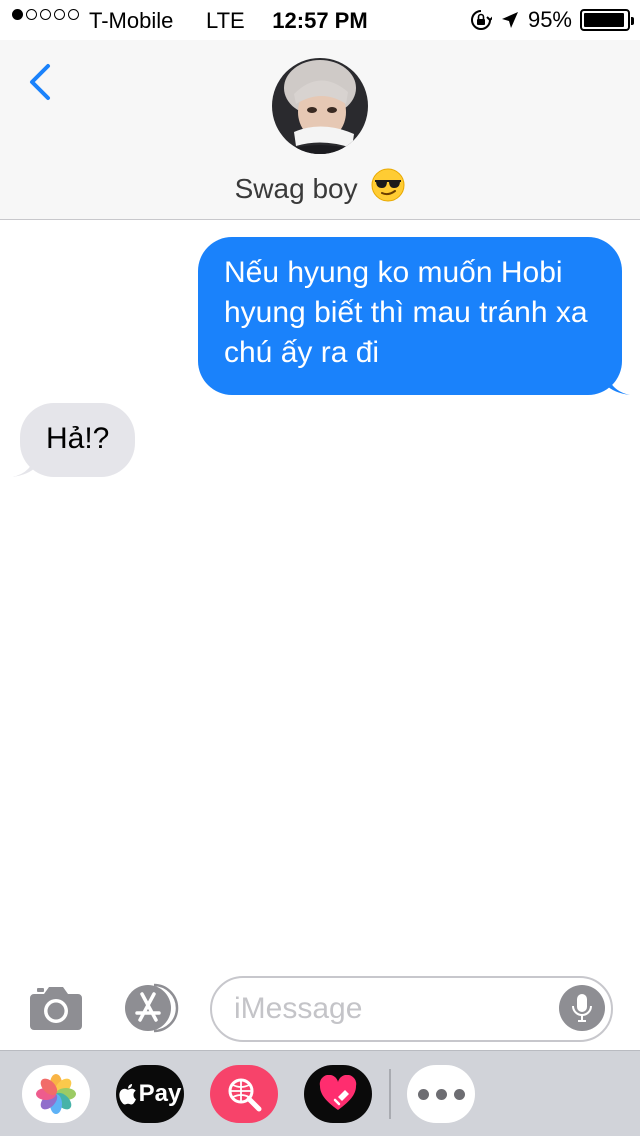 The height and width of the screenshot is (1136, 640). I want to click on microphone-button, so click(582, 1008).